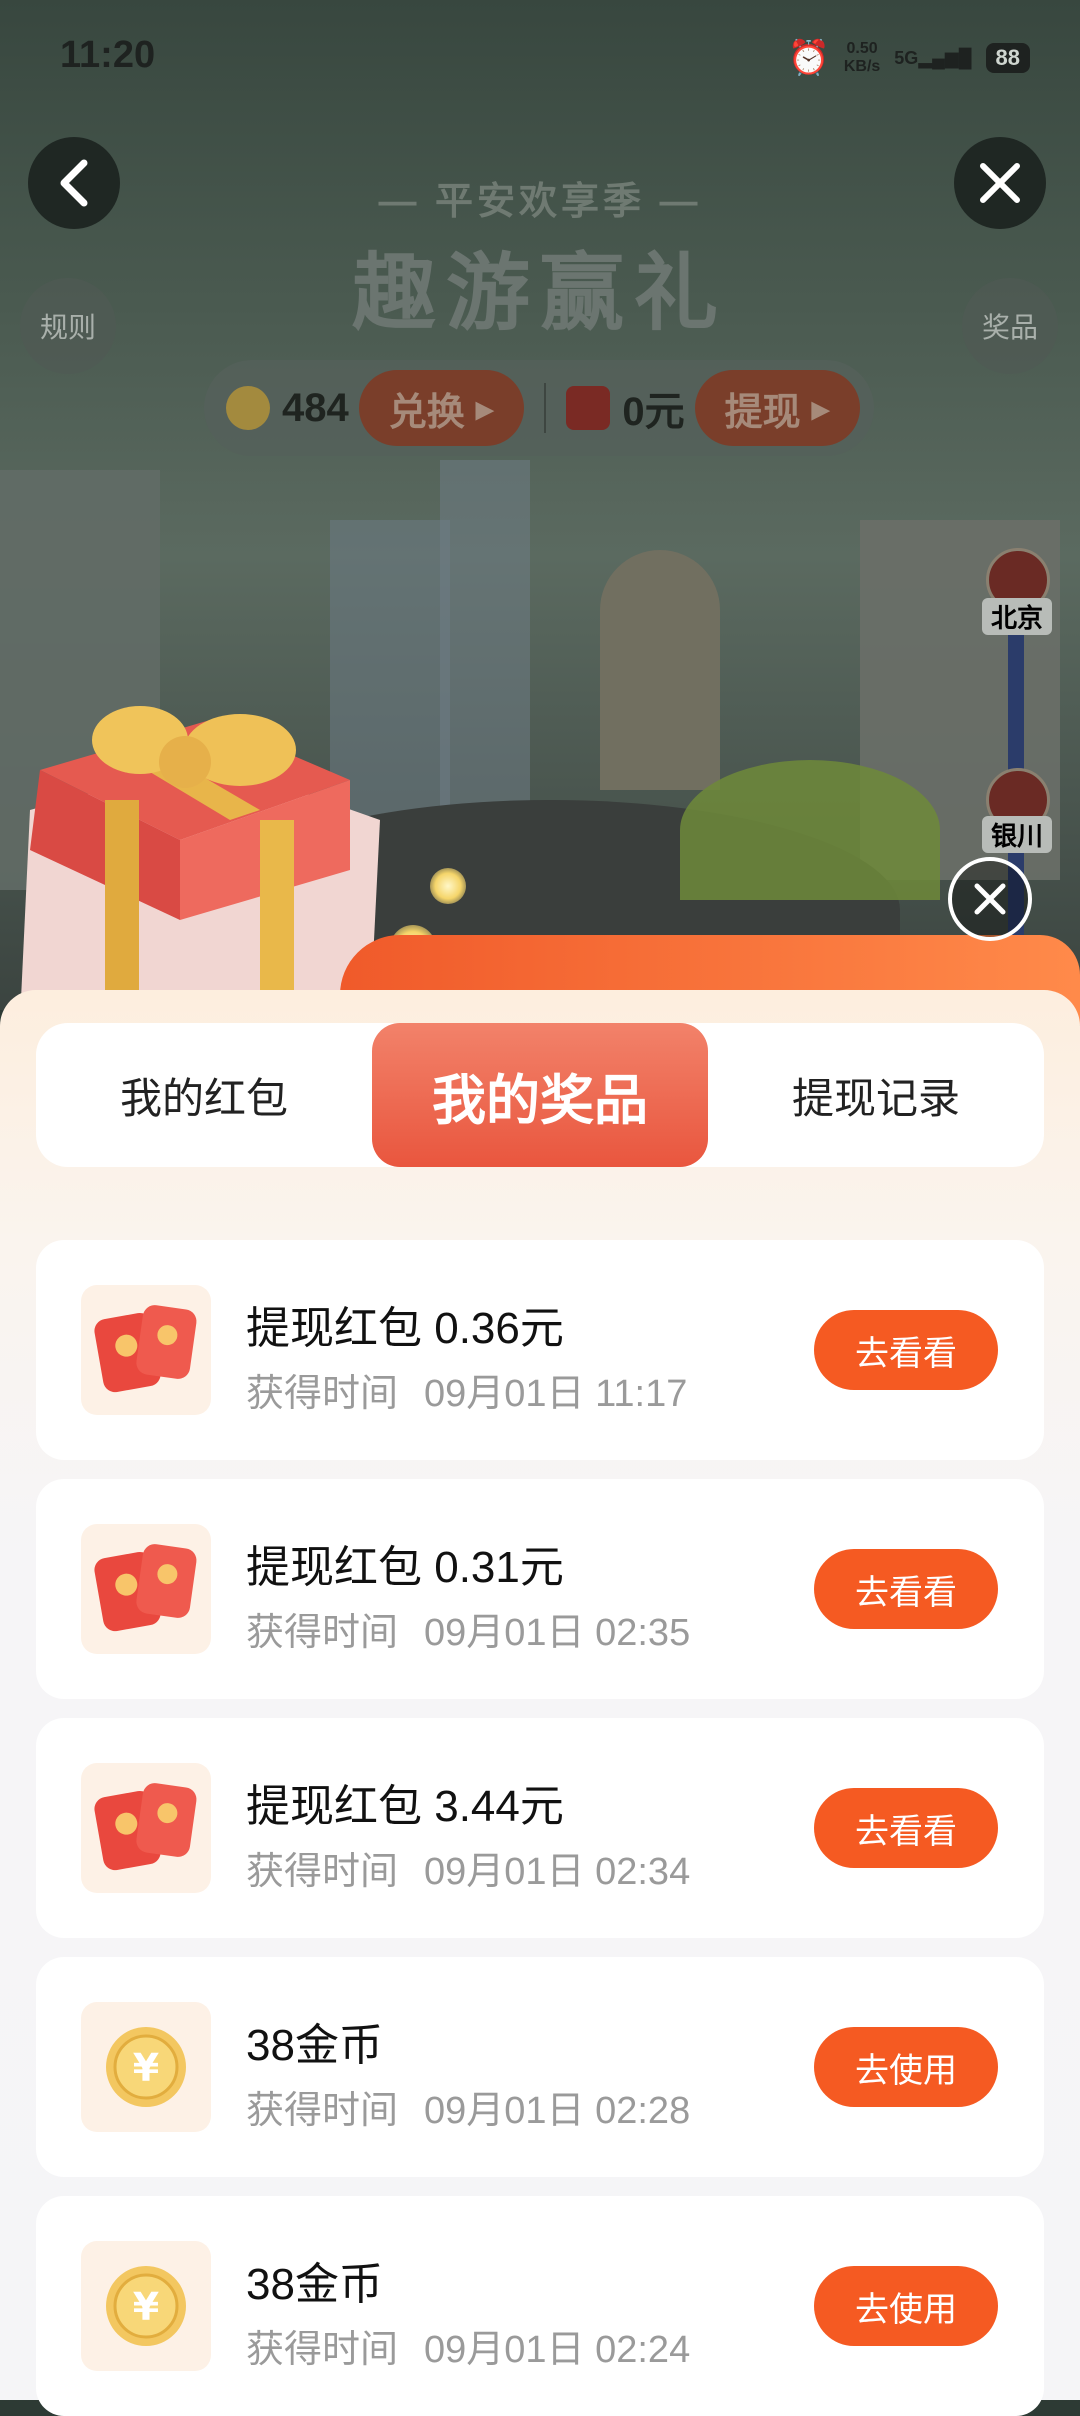 This screenshot has height=2416, width=1080. I want to click on status-icons: ⏰ 0.50 KB/s 5G▂▄▆█ 88, so click(908, 58).